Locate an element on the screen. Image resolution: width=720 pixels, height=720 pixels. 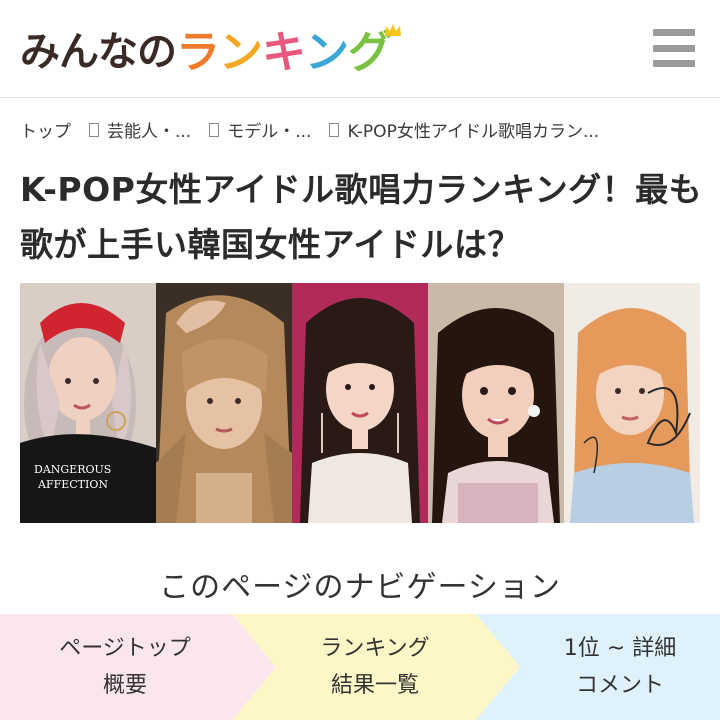
site-logo: みんなの ラ ン キ ン グ is located at coordinates (210, 49).